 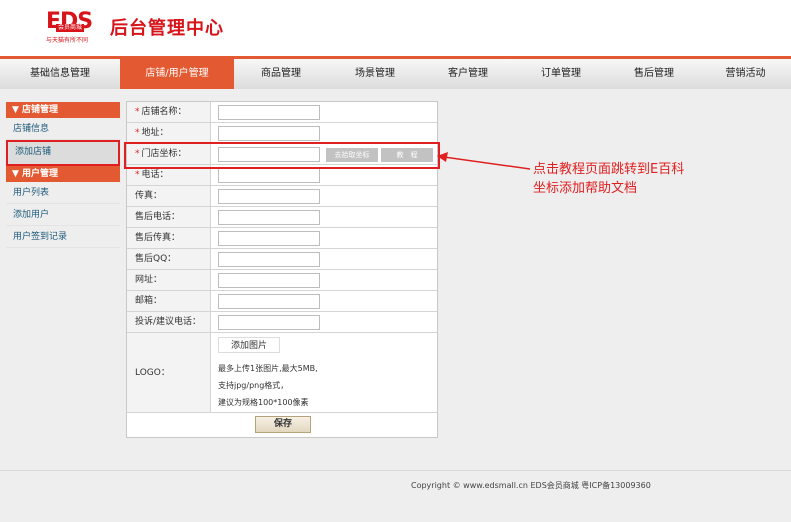 I want to click on form-row: 售后传真：, so click(x=282, y=238).